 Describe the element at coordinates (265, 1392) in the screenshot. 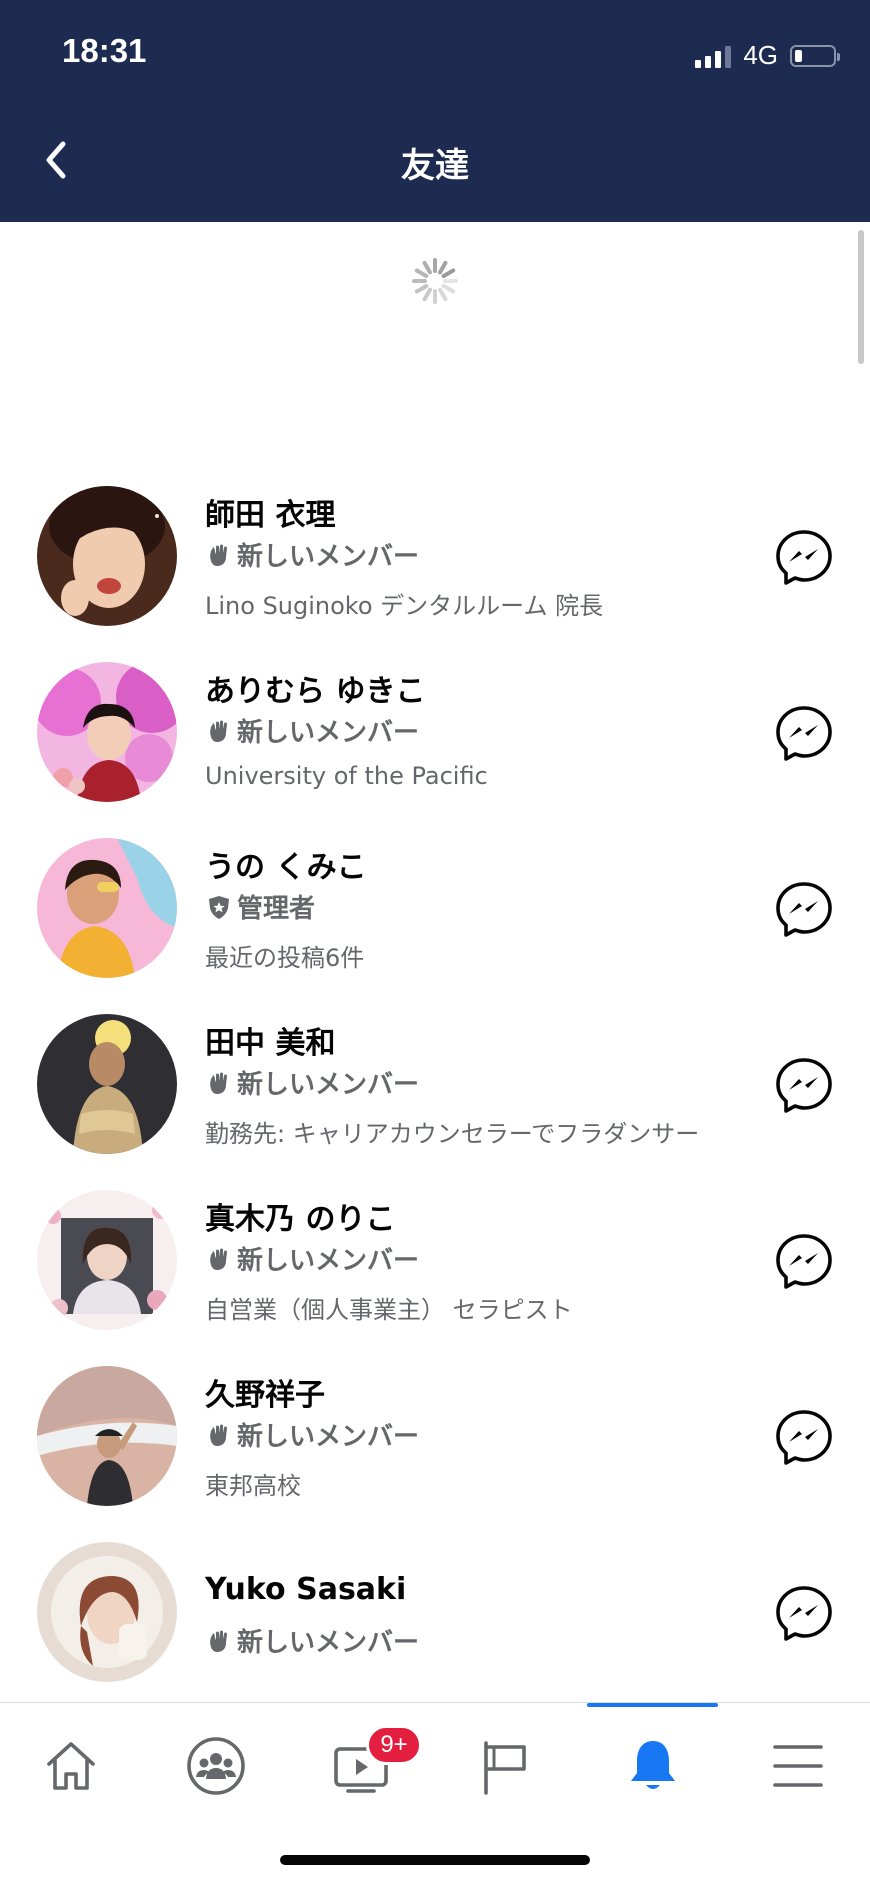

I see `member-name: 久野祥子` at that location.